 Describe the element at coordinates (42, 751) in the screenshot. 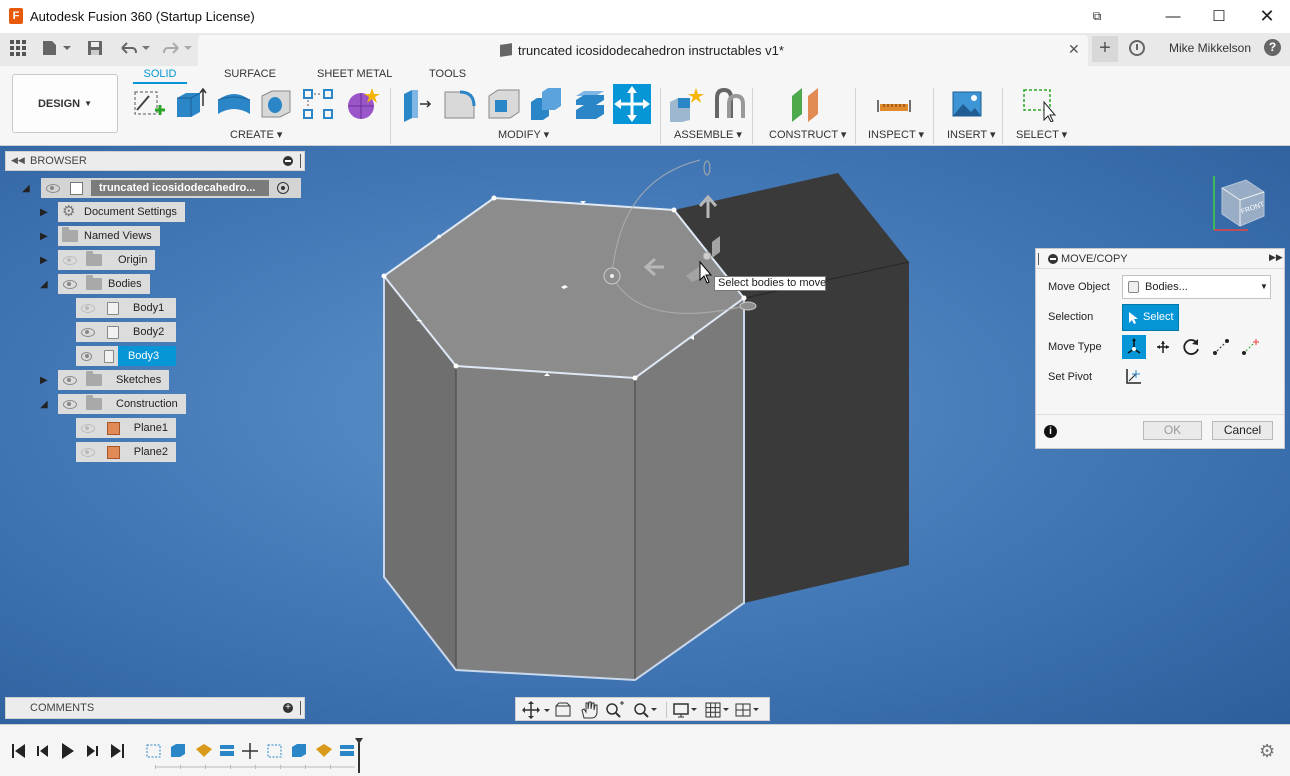

I see `step-back-icon` at that location.